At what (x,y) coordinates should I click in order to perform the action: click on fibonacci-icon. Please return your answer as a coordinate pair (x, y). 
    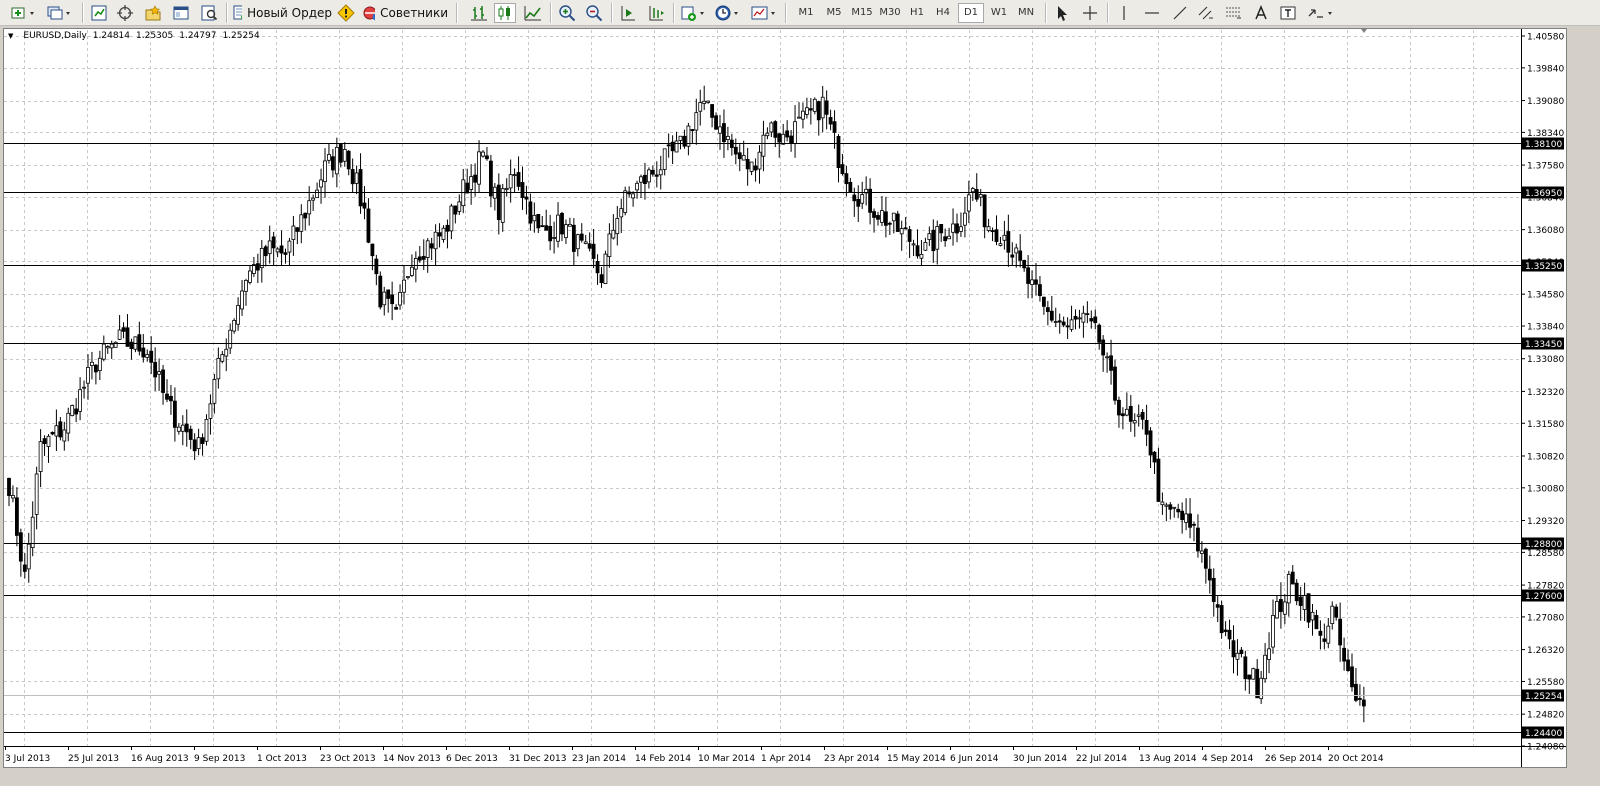
    Looking at the image, I should click on (1233, 13).